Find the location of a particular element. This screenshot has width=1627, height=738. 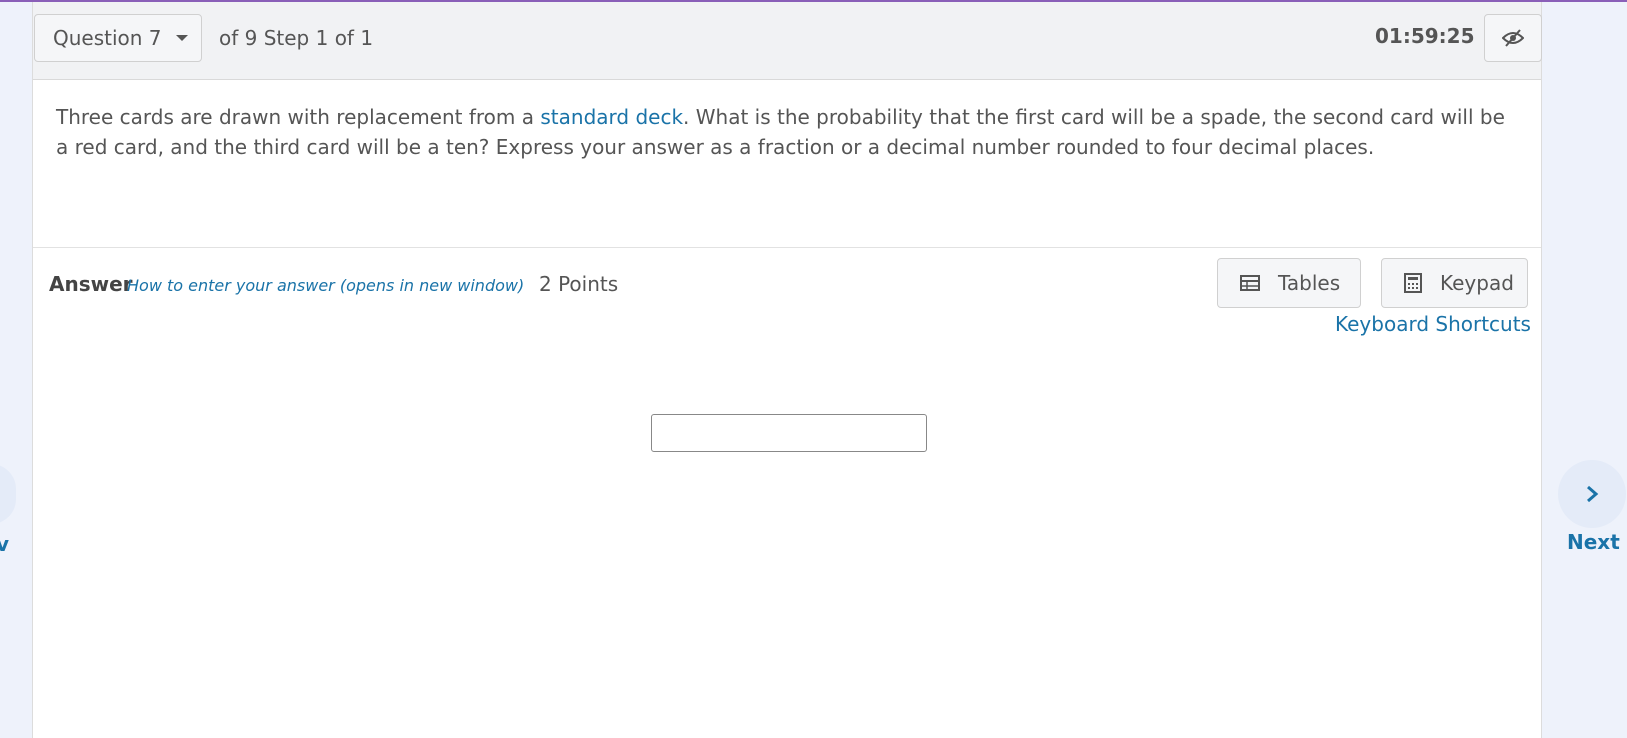

eye-slash-icon is located at coordinates (1513, 38).